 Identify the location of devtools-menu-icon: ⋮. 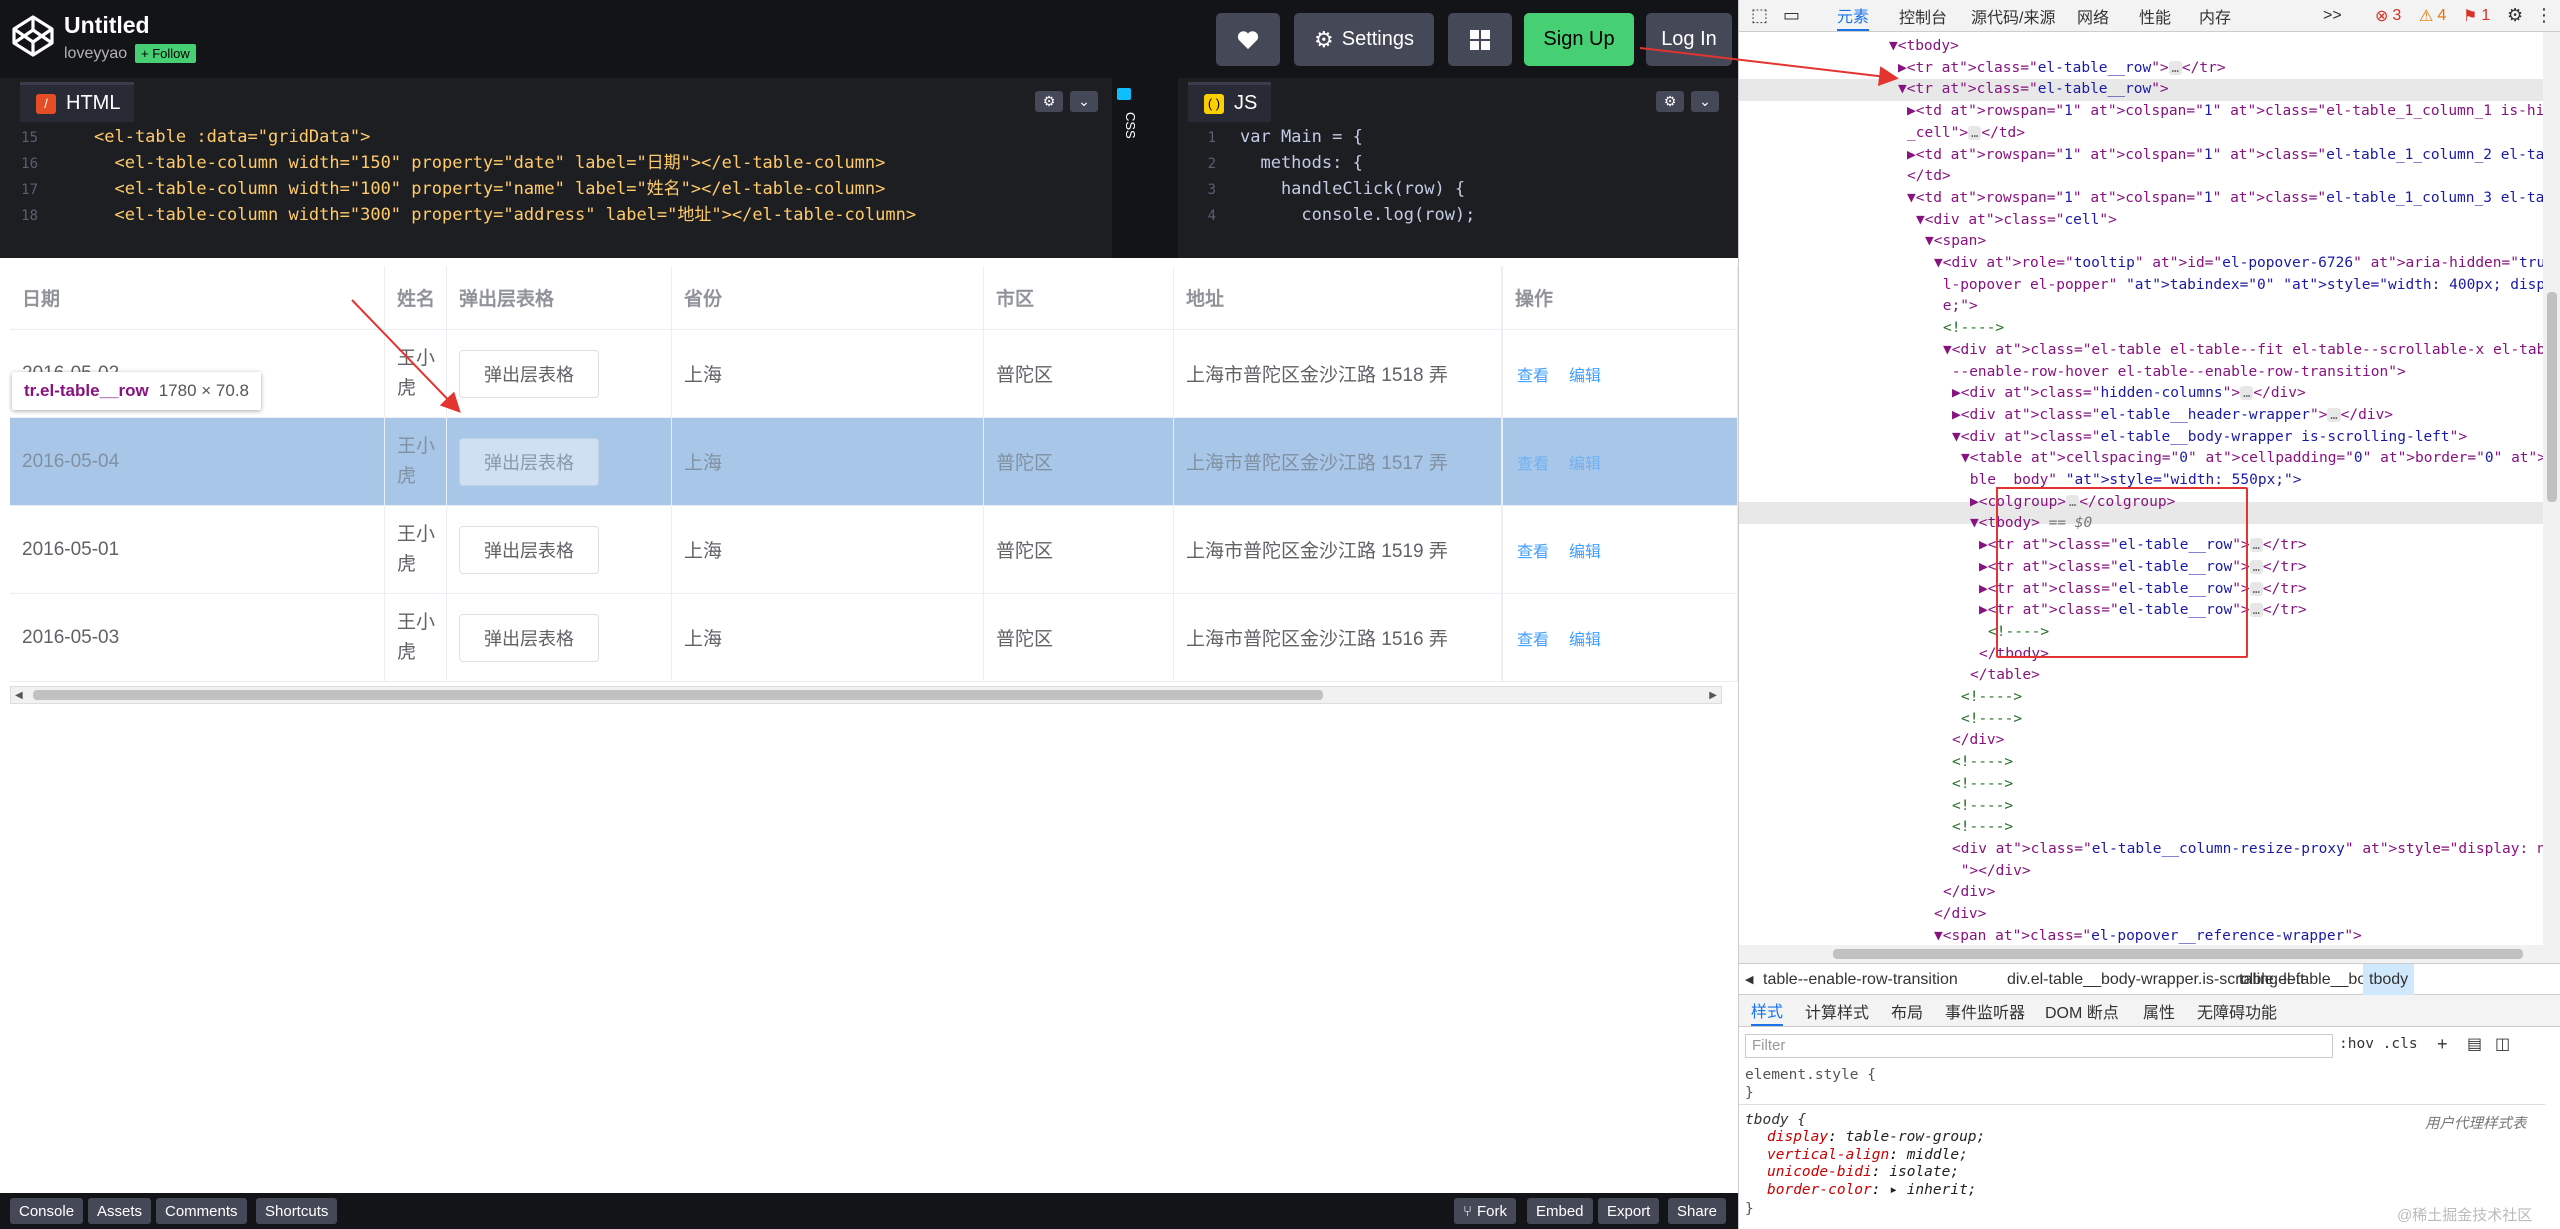
(2544, 15).